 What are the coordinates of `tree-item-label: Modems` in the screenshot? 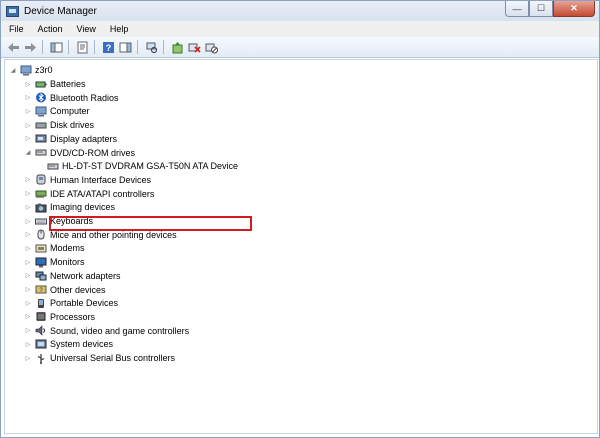 It's located at (67, 248).